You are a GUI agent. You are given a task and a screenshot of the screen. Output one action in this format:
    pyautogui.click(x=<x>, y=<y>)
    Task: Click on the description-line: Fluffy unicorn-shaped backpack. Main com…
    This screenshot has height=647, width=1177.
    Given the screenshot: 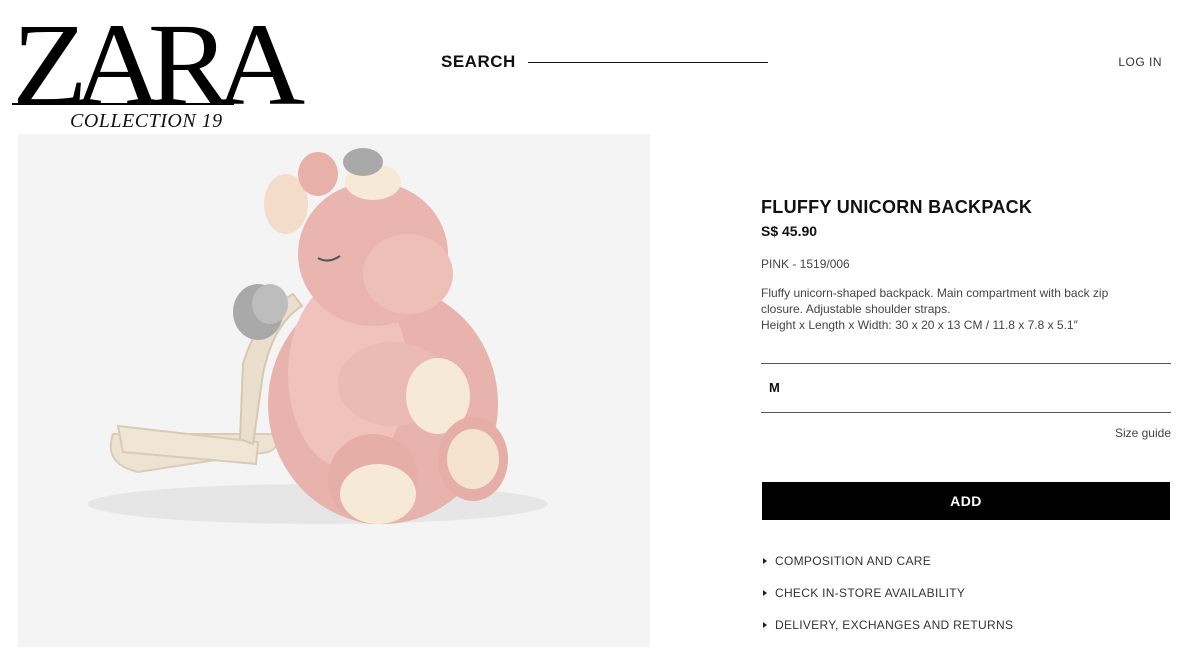 What is the action you would take?
    pyautogui.click(x=935, y=301)
    